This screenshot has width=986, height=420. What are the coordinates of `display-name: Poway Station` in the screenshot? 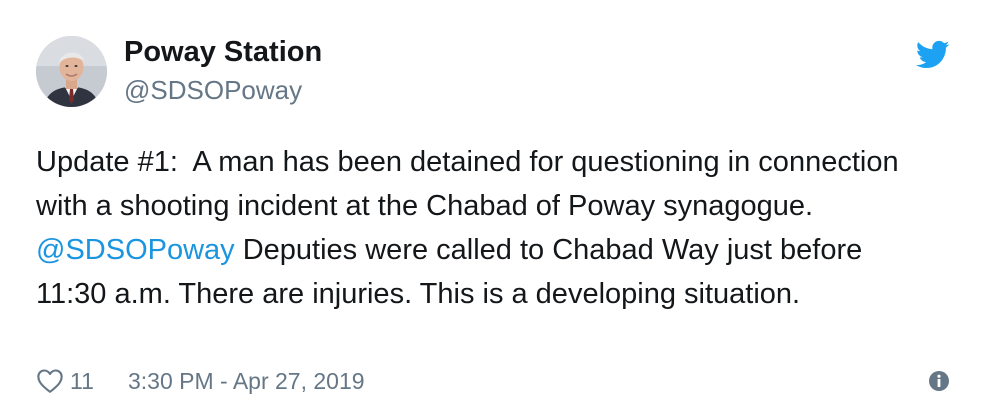 It's located at (223, 52).